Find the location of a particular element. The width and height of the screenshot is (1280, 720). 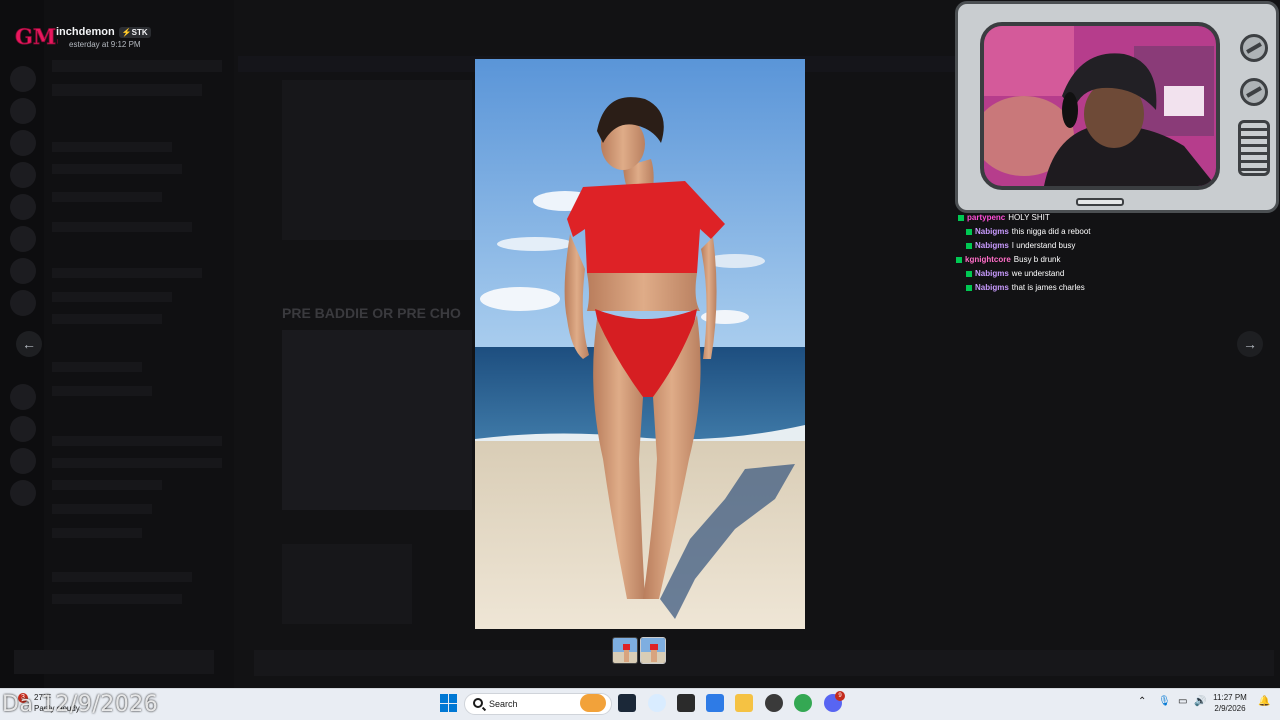

webcam-tv-frame is located at coordinates (1117, 107).